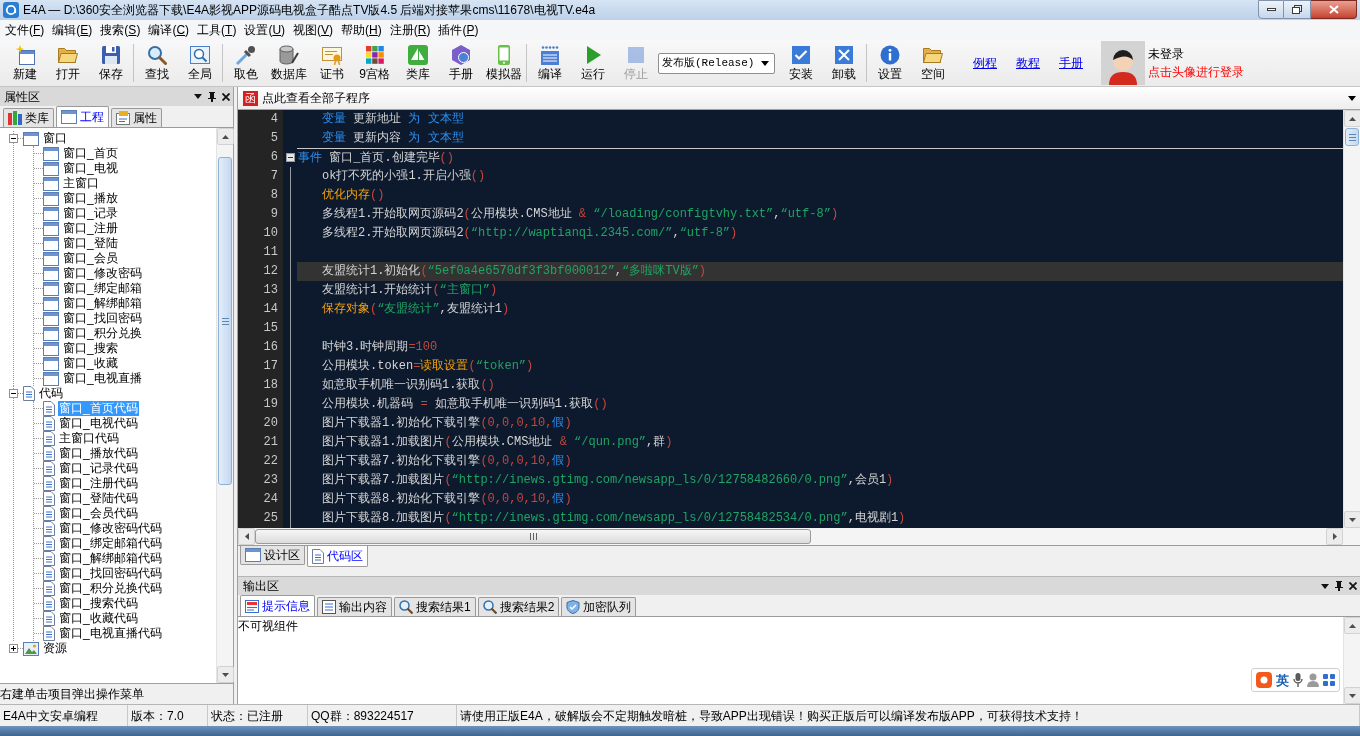 The image size is (1360, 736). What do you see at coordinates (120, 30) in the screenshot?
I see `menu-item: 搜索(S)` at bounding box center [120, 30].